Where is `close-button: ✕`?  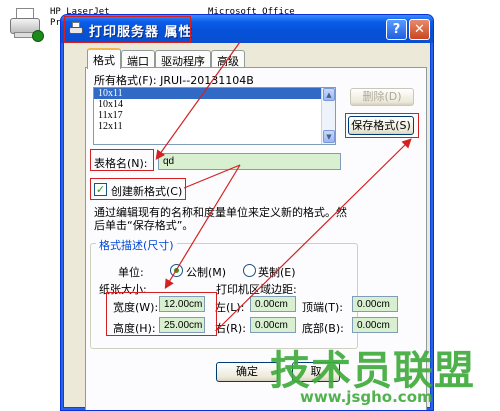 close-button: ✕ is located at coordinates (419, 29).